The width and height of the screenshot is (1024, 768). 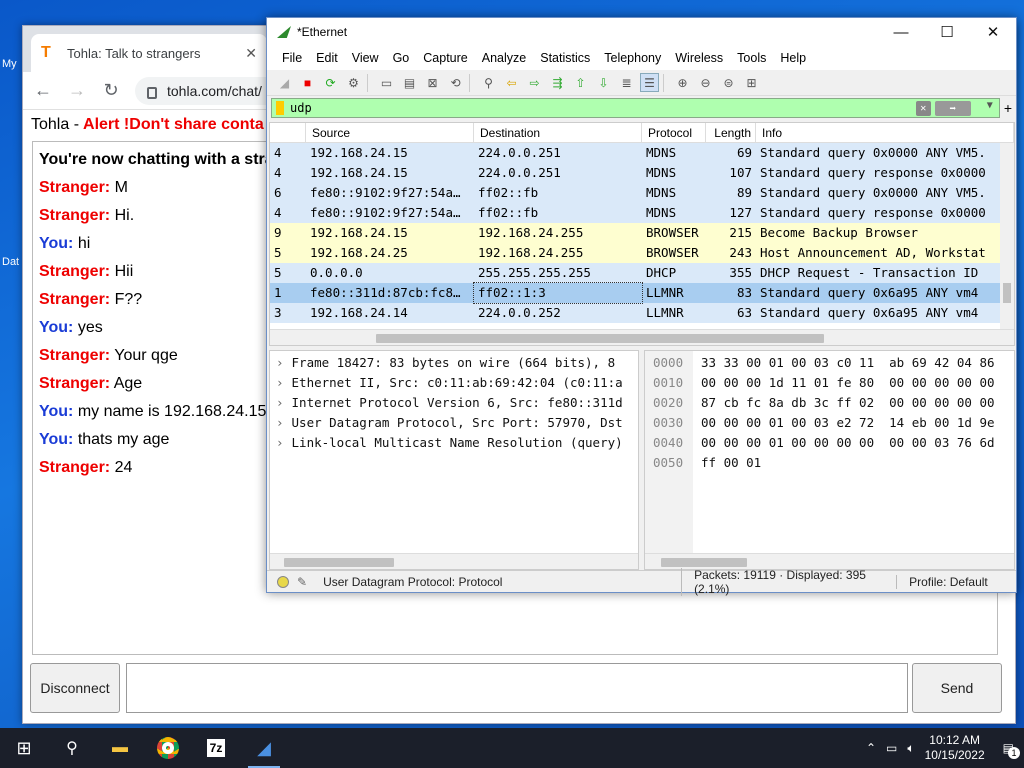 What do you see at coordinates (216, 748) in the screenshot?
I see `7zip-button: 7z` at bounding box center [216, 748].